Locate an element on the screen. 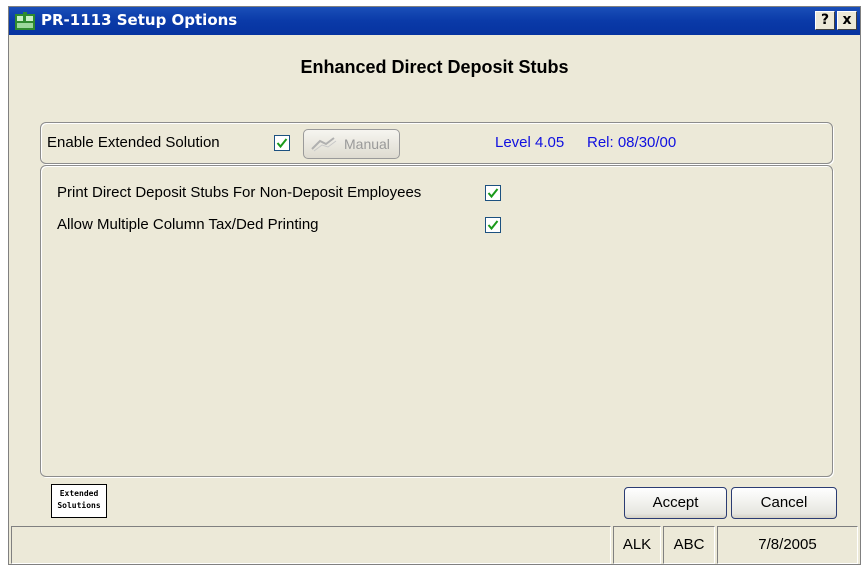  enable-extended-checkbox is located at coordinates (282, 143).